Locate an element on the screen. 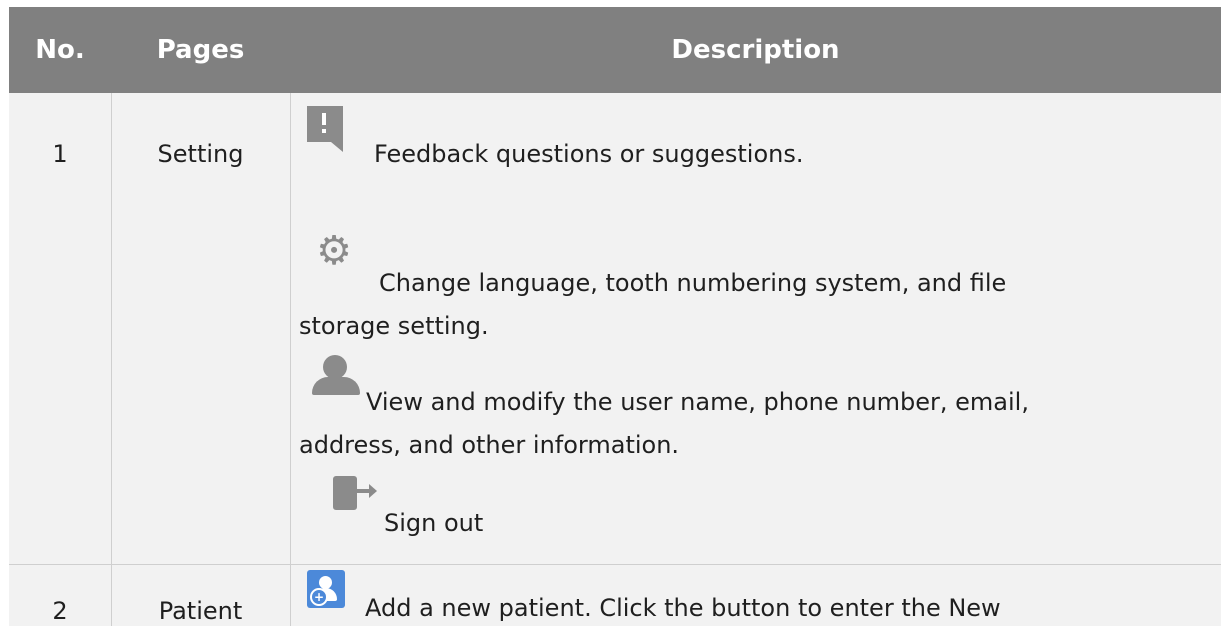  row-2-number: 2 is located at coordinates (60, 611).